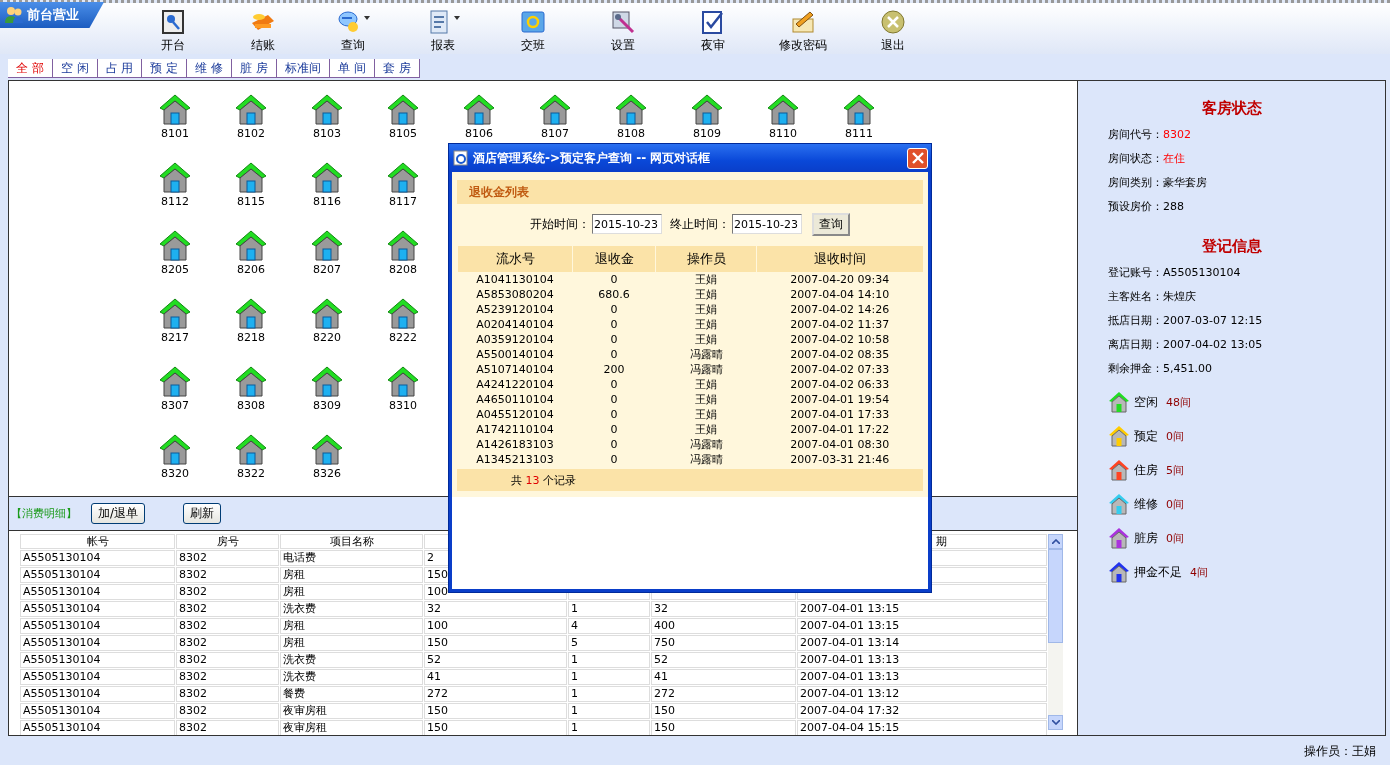  Describe the element at coordinates (175, 399) in the screenshot. I see `room-tile: 8307` at that location.